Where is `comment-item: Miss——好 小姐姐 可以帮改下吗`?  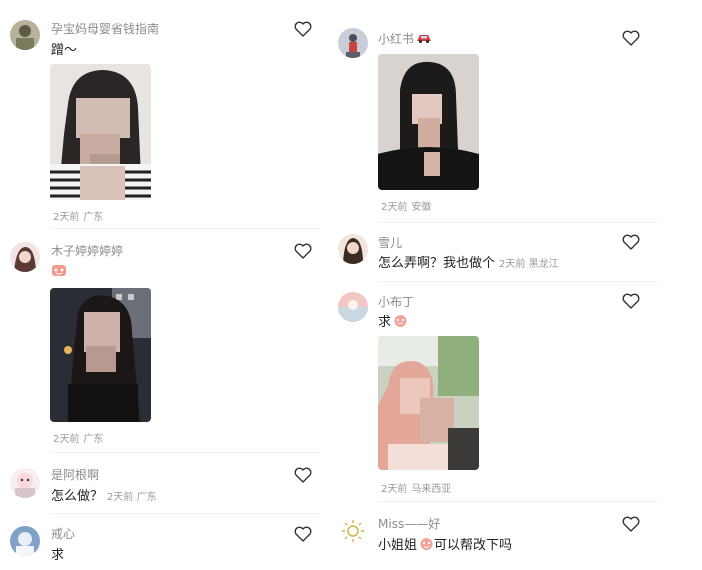
comment-item: Miss——好 小姐姐 可以帮改下吗 is located at coordinates (516, 540).